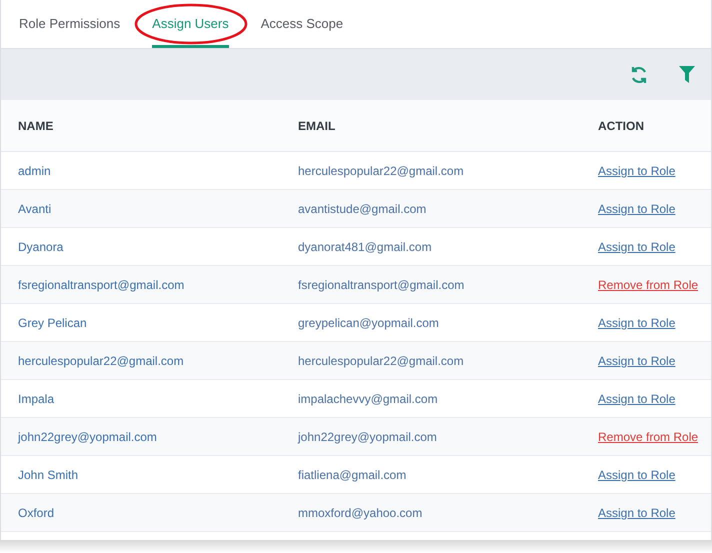 The width and height of the screenshot is (712, 553). Describe the element at coordinates (49, 475) in the screenshot. I see `user-name: John Smith` at that location.